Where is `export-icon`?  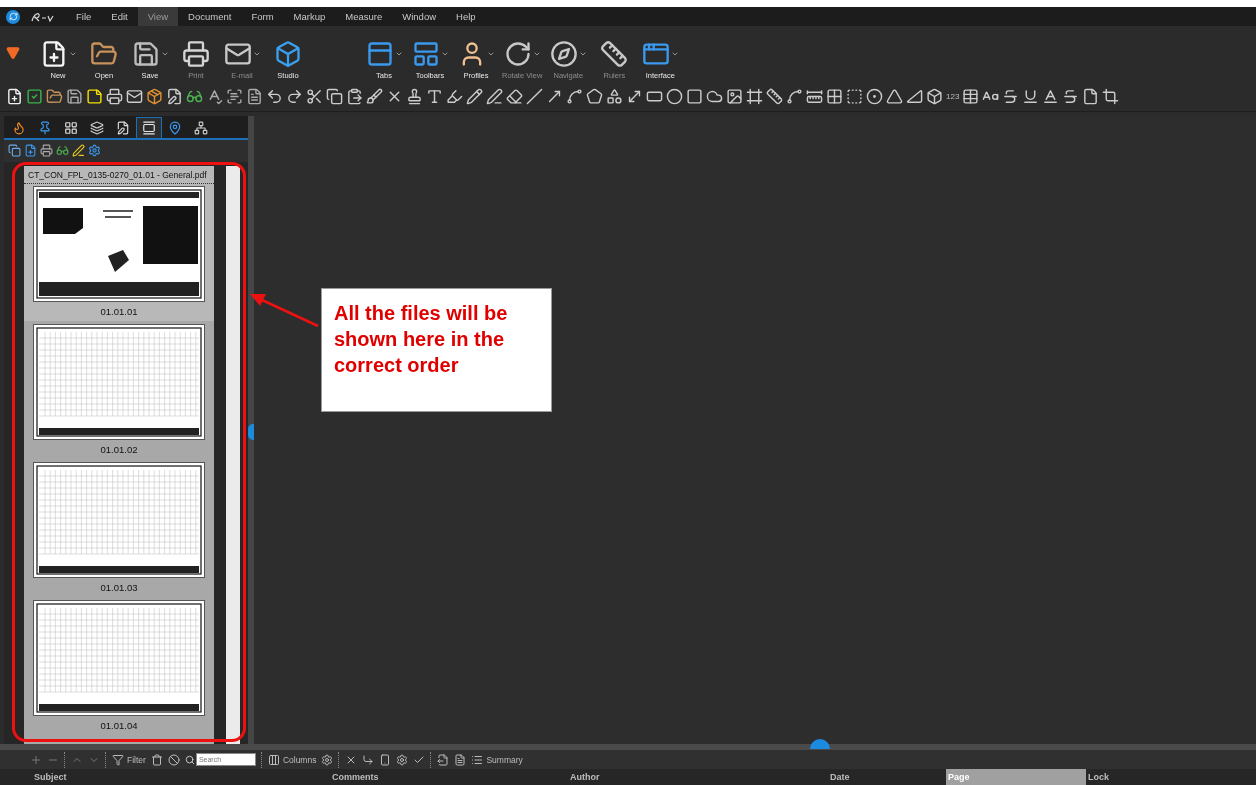 export-icon is located at coordinates (443, 759).